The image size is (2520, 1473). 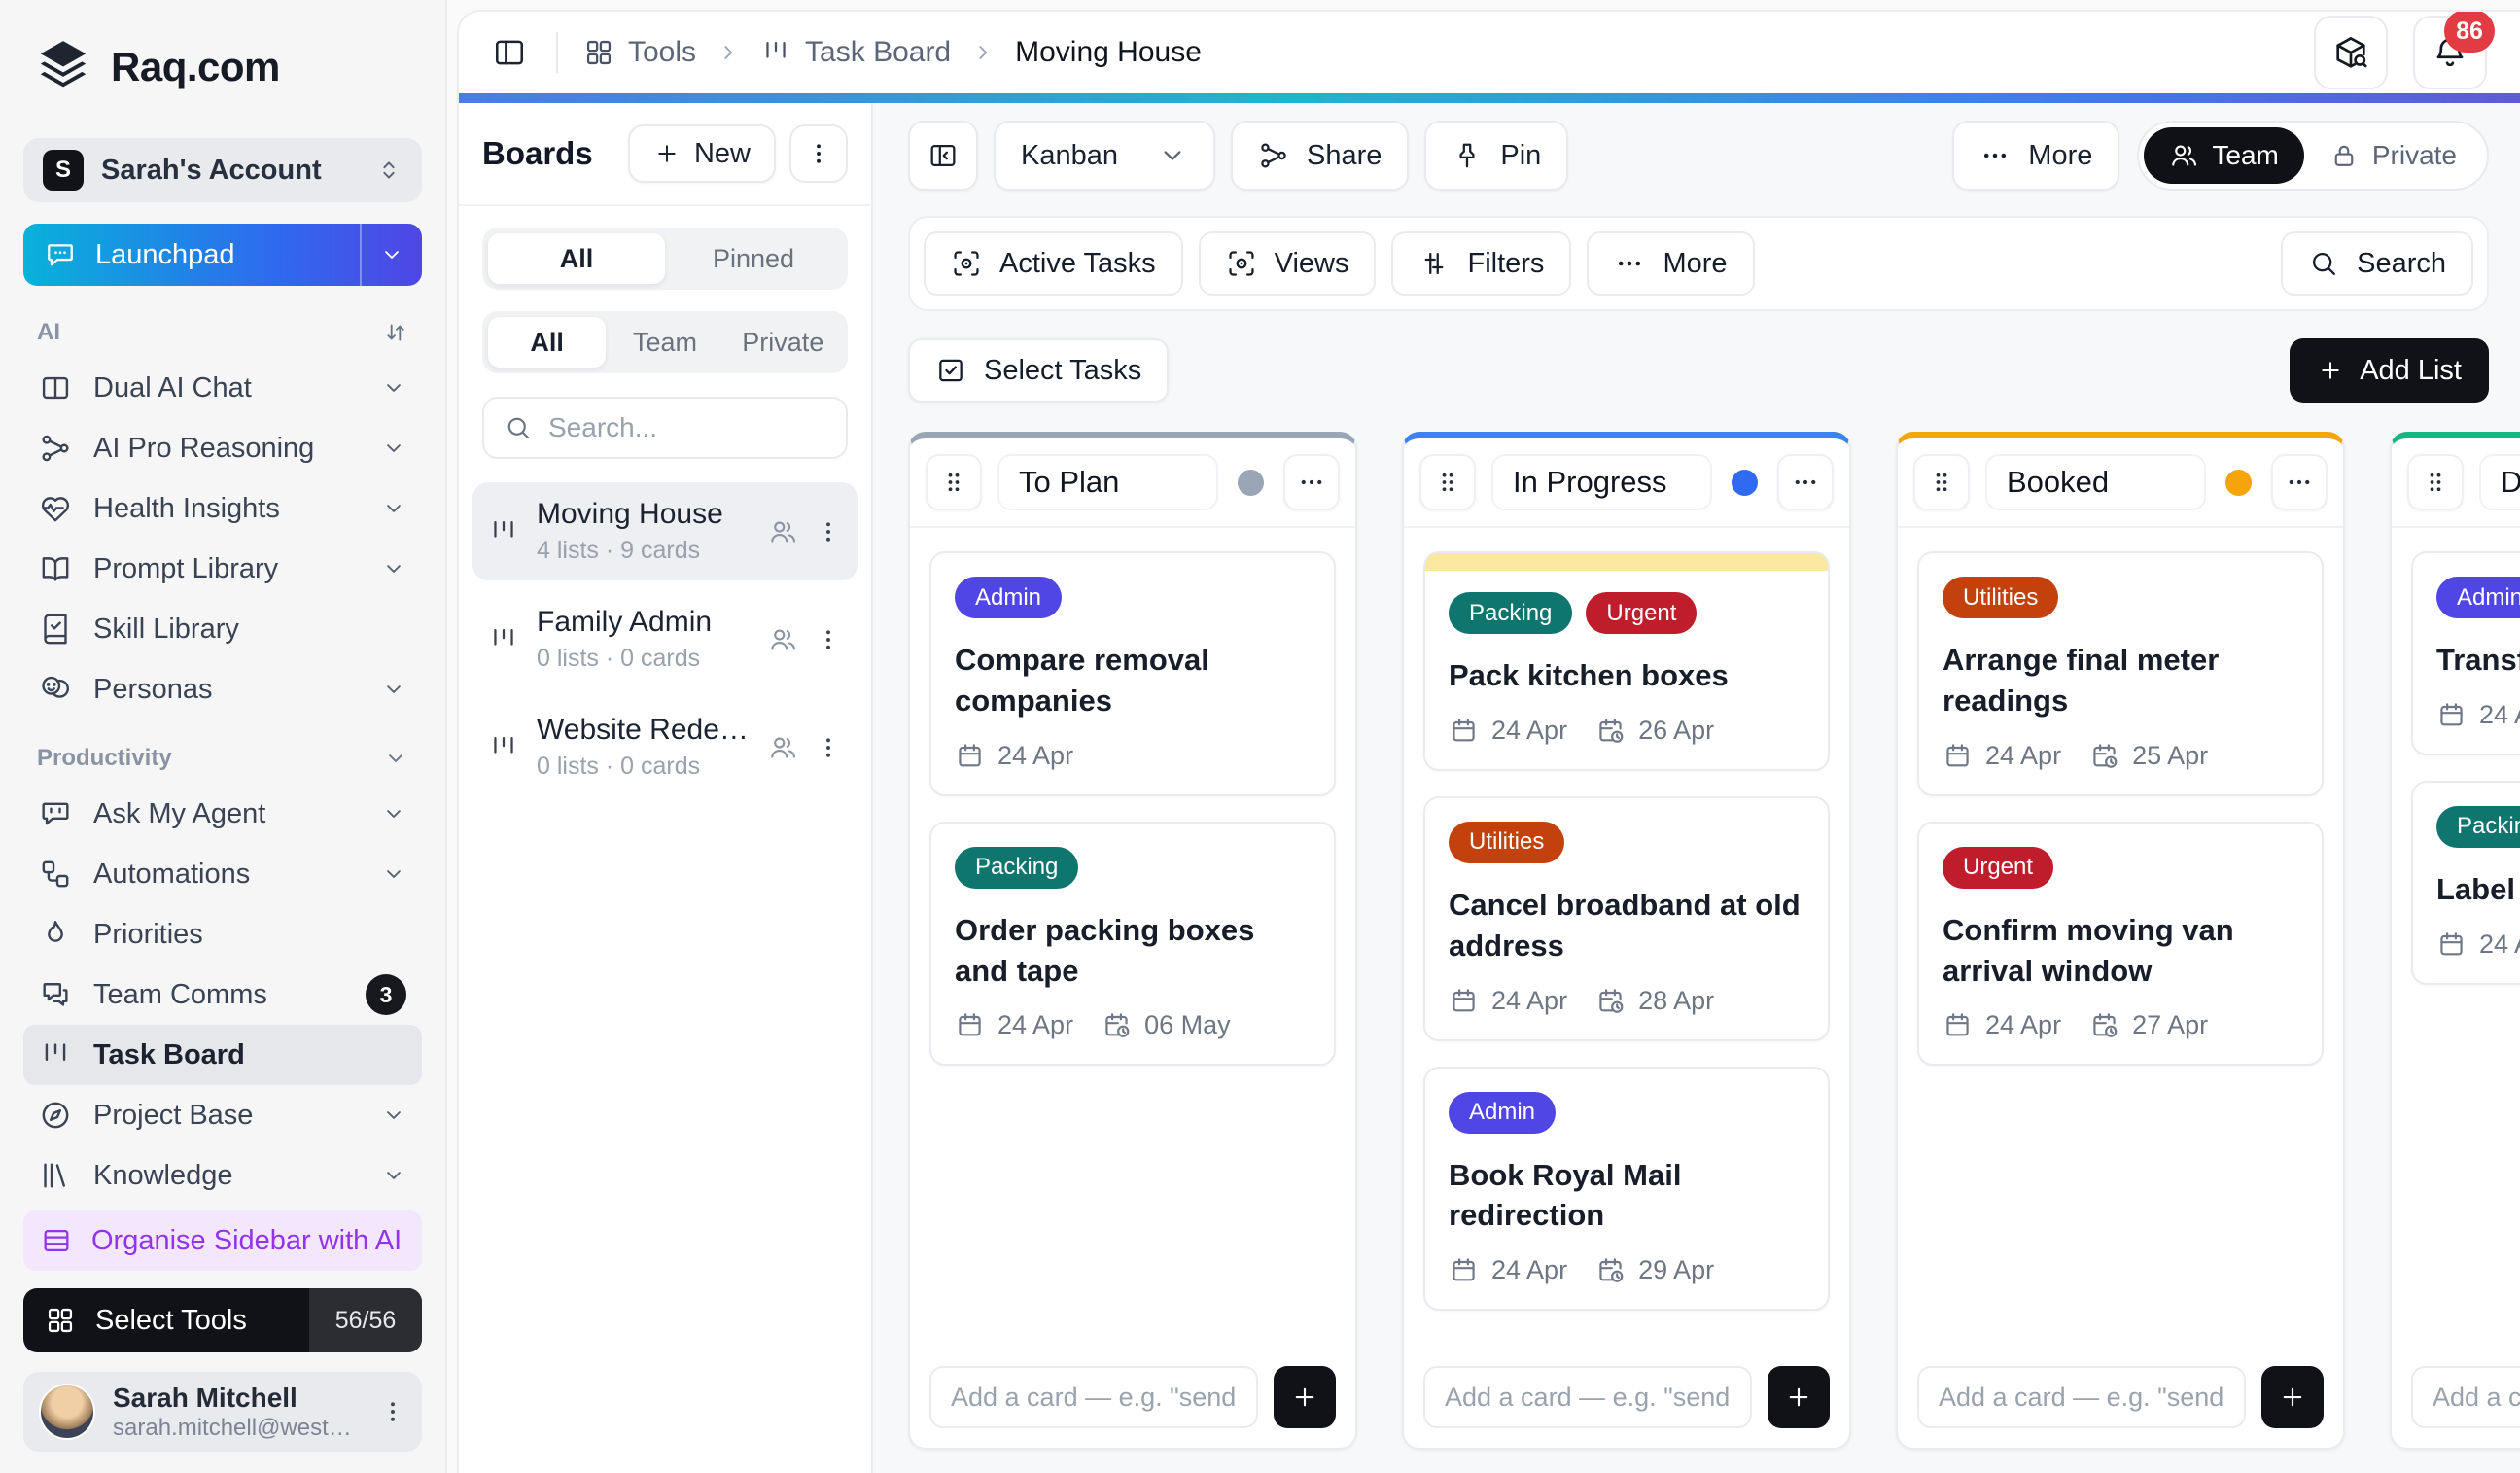 What do you see at coordinates (2120, 756) in the screenshot?
I see `card-dates: 24 Apr 25 Apr` at bounding box center [2120, 756].